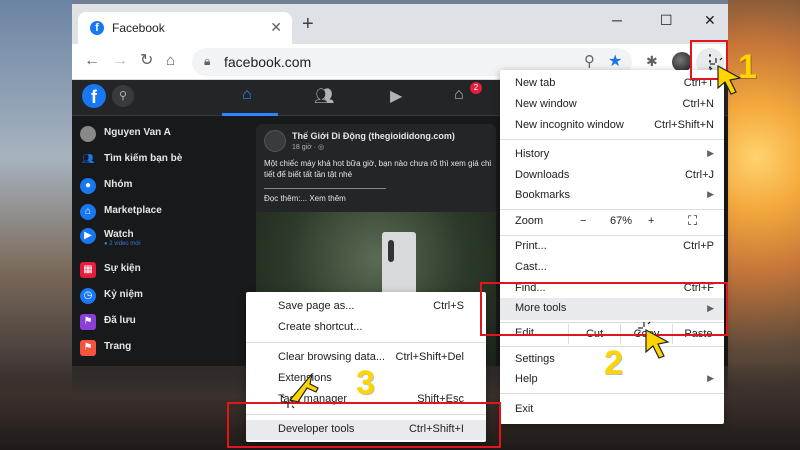  I want to click on sidebar-item-memories: ◷ Kỷ niệm, so click(164, 297).